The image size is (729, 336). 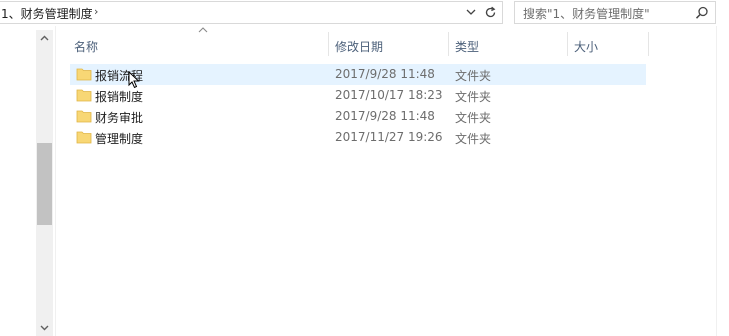 What do you see at coordinates (251, 12) in the screenshot?
I see `address-bar: 1、财务管理制度 ›` at bounding box center [251, 12].